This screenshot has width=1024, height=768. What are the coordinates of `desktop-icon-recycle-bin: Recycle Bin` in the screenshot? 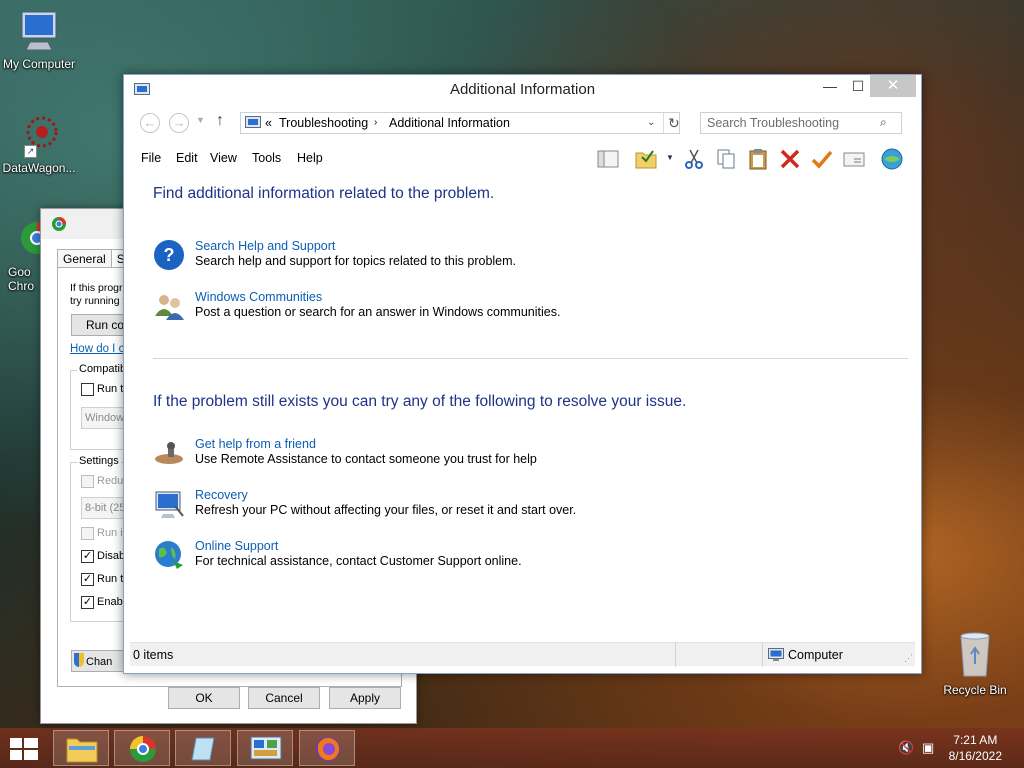 It's located at (975, 663).